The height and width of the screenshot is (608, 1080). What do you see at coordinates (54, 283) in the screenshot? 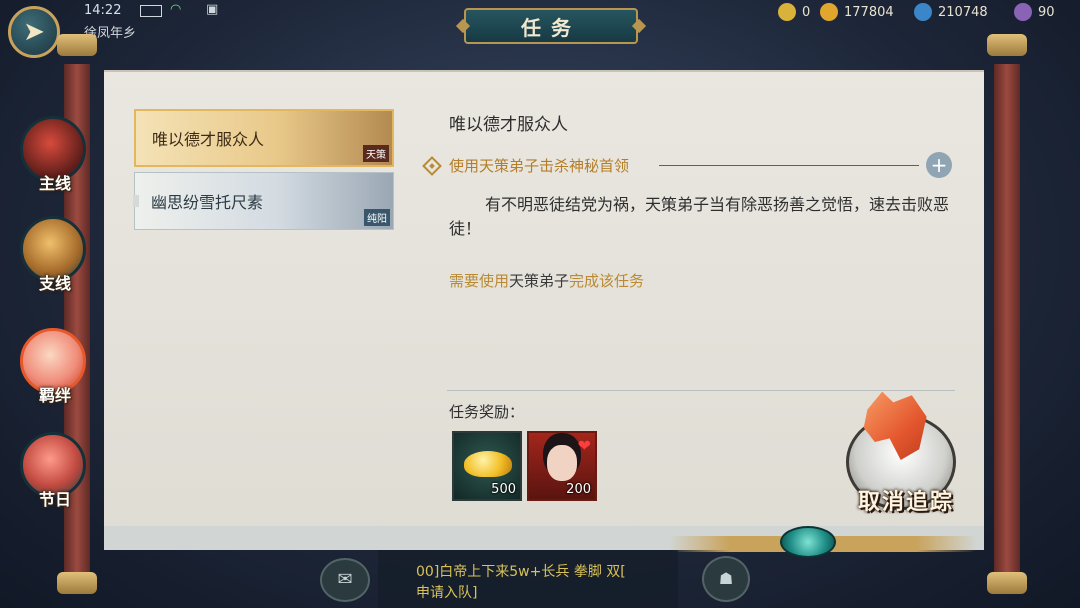
I see `tab-label: 支线` at bounding box center [54, 283].